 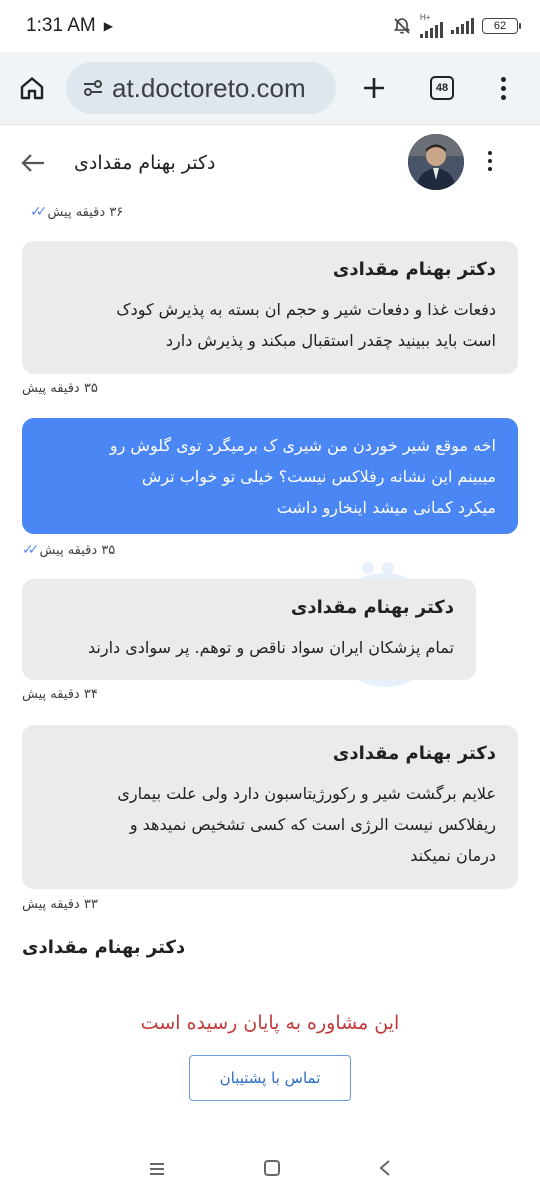 I want to click on browser-toolbar: at.doctoreto.com 48, so click(x=270, y=88).